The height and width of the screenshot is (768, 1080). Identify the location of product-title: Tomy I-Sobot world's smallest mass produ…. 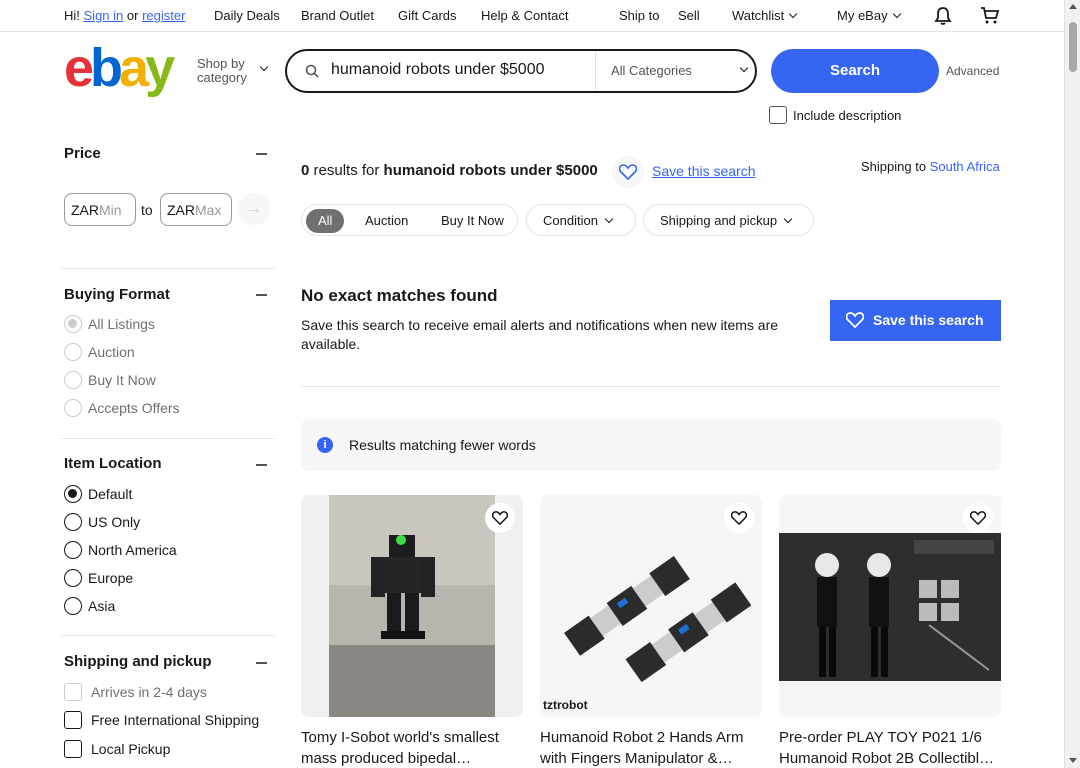
(412, 747).